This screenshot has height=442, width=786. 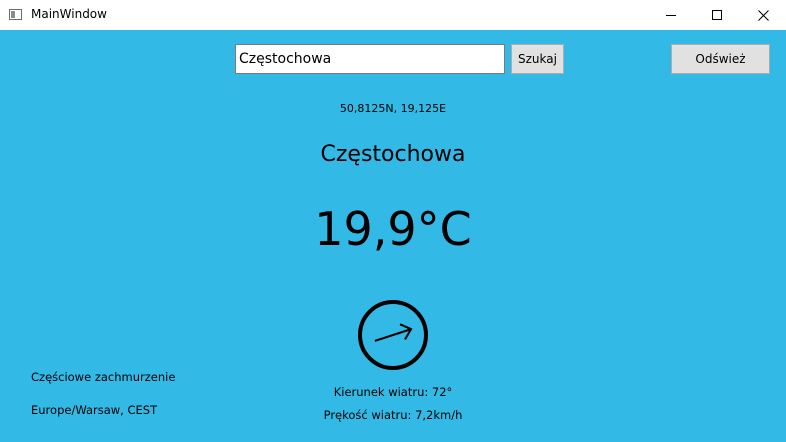 I want to click on title-bar: MainWindow, so click(x=393, y=15).